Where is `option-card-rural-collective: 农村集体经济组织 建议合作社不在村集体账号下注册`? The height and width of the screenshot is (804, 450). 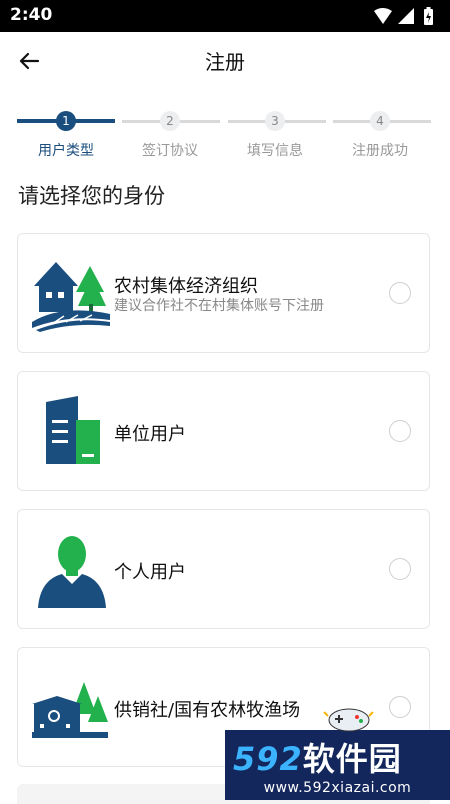
option-card-rural-collective: 农村集体经济组织 建议合作社不在村集体账号下注册 is located at coordinates (223, 293).